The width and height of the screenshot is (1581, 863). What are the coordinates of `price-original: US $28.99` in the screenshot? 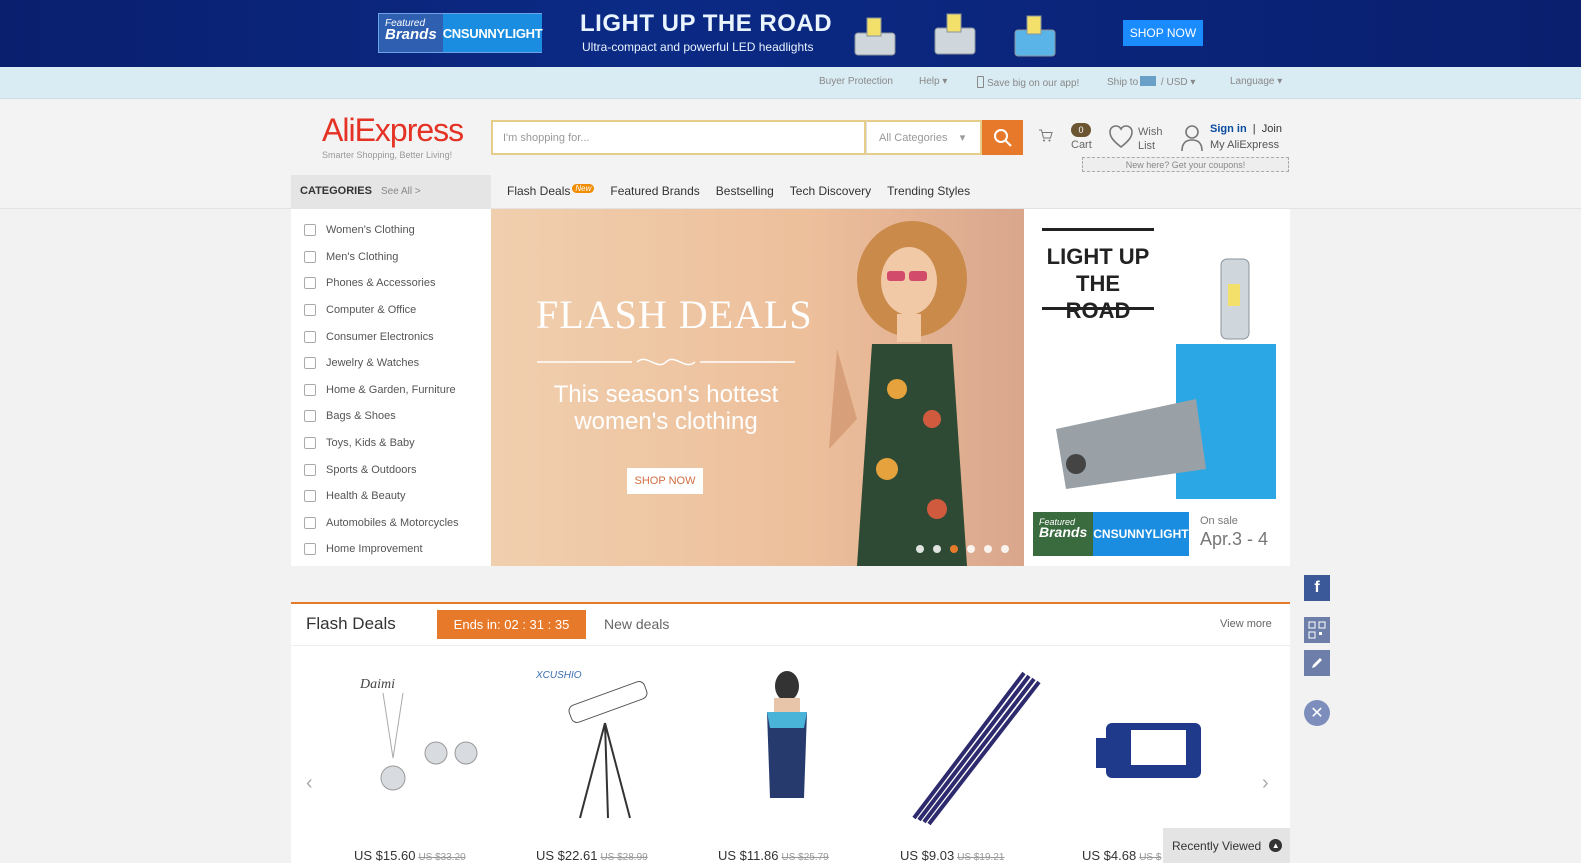 It's located at (624, 857).